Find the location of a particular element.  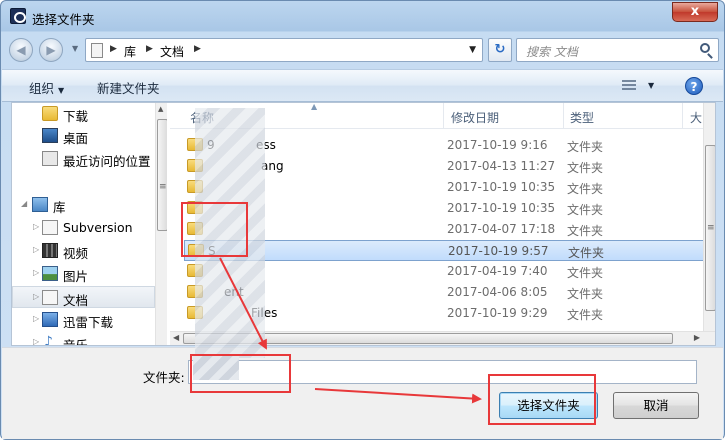

sort-ascending-icon: ▲ is located at coordinates (314, 107).